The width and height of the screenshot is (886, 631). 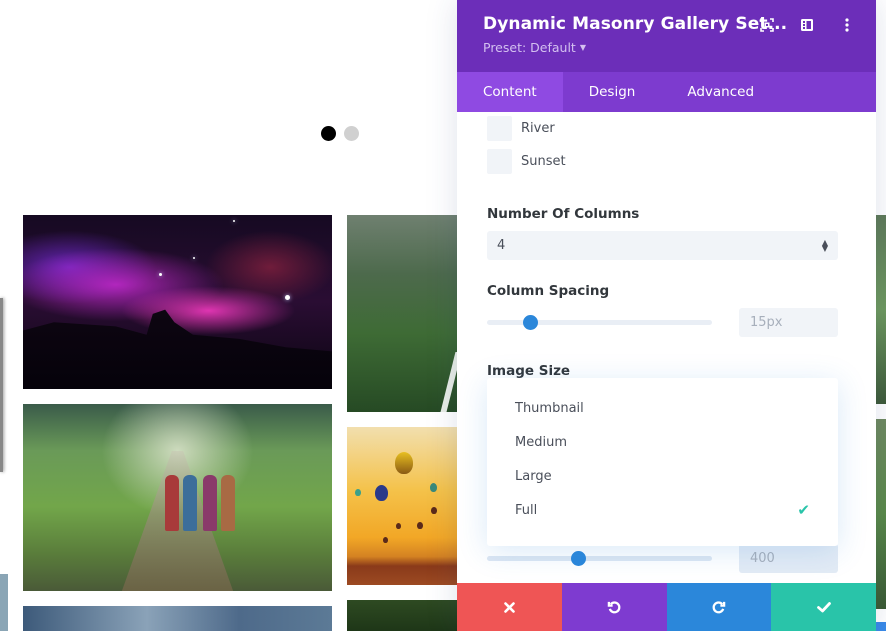 What do you see at coordinates (803, 510) in the screenshot?
I see `checkmark-icon: ✔` at bounding box center [803, 510].